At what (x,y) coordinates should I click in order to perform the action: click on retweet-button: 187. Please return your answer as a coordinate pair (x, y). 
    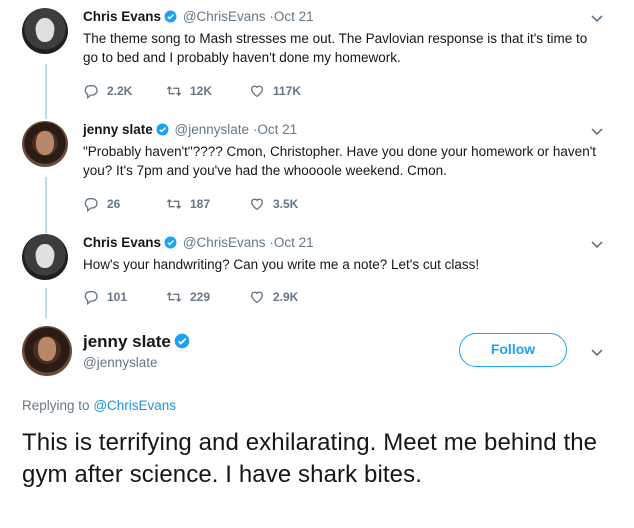
    Looking at the image, I should click on (188, 204).